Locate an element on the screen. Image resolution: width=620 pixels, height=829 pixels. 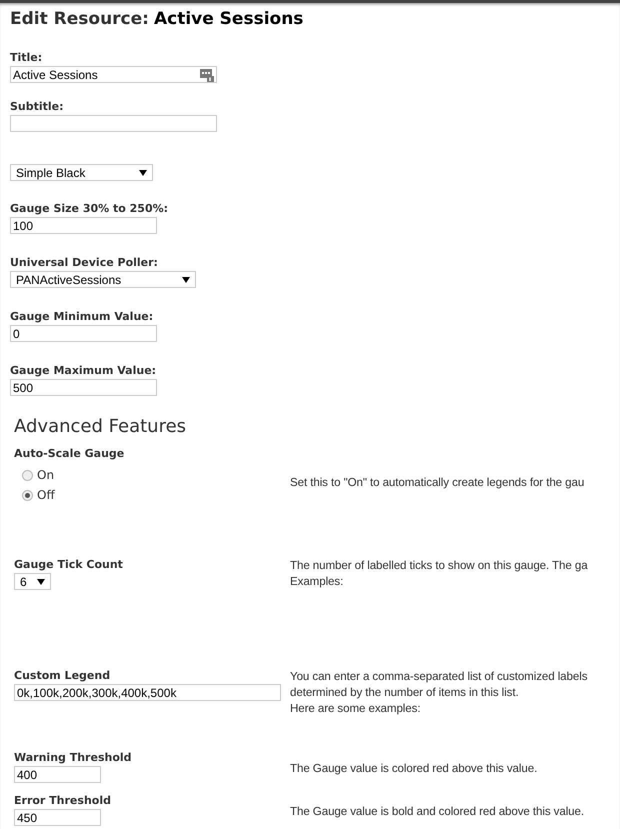
help-text: You can enter a comma-separated list of customized labels is located at coordinates (439, 677).